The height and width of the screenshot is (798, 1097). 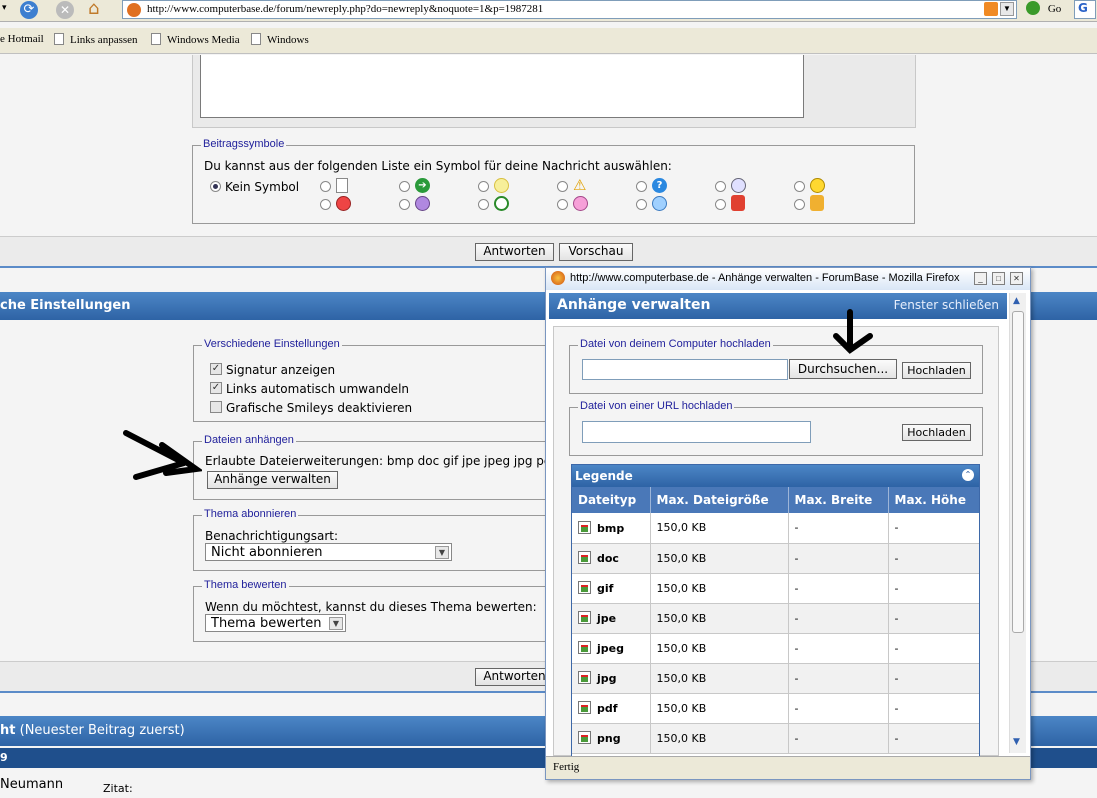 What do you see at coordinates (1054, 9) in the screenshot?
I see `go-label: Go` at bounding box center [1054, 9].